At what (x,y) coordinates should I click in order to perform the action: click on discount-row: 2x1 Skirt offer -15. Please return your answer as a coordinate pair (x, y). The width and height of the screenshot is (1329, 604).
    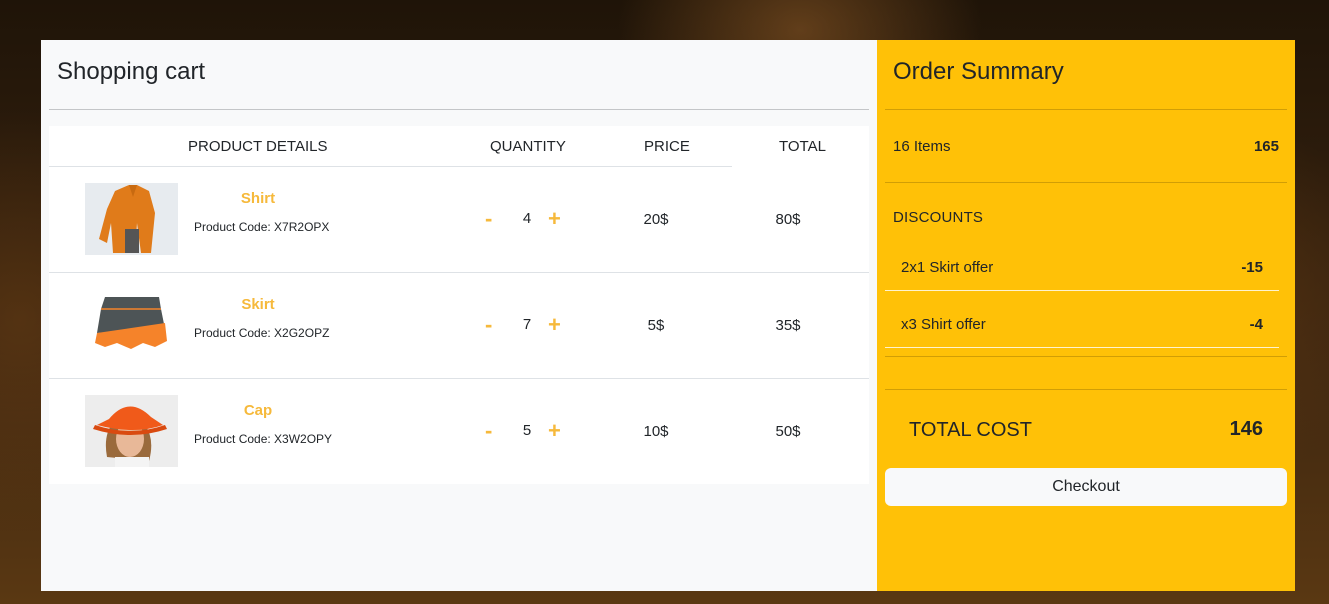
    Looking at the image, I should click on (1082, 269).